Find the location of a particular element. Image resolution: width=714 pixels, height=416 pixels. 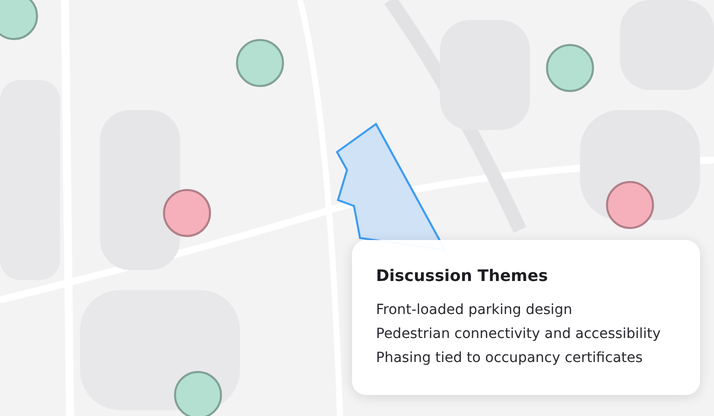

theme-item: Pedestrian connectivity and accessibility is located at coordinates (519, 334).